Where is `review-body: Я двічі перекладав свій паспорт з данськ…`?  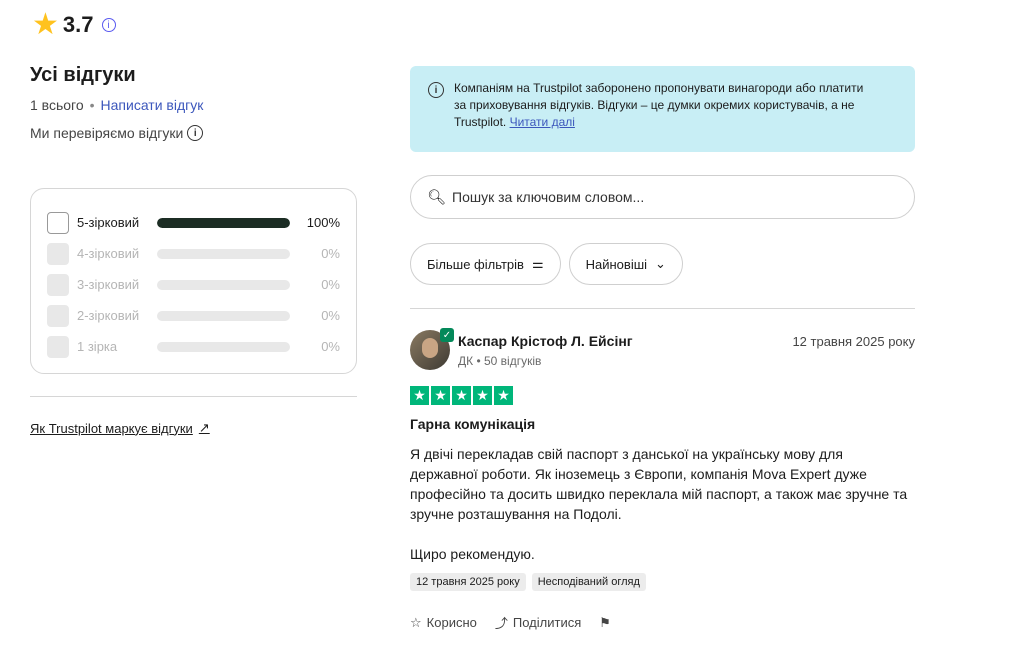
review-body: Я двічі перекладав свій паспорт з данськ… is located at coordinates (659, 484).